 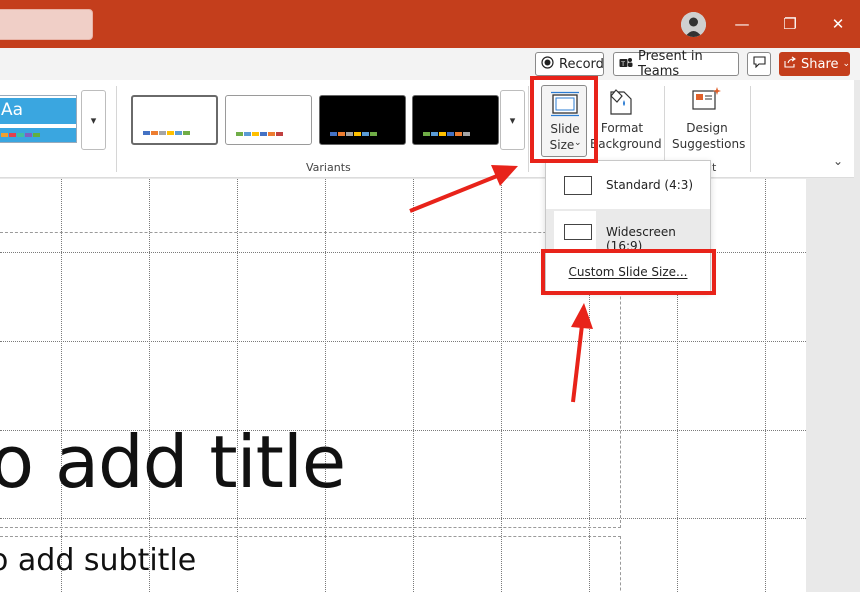 What do you see at coordinates (582, 316) in the screenshot?
I see `arrow-head-custom-size` at bounding box center [582, 316].